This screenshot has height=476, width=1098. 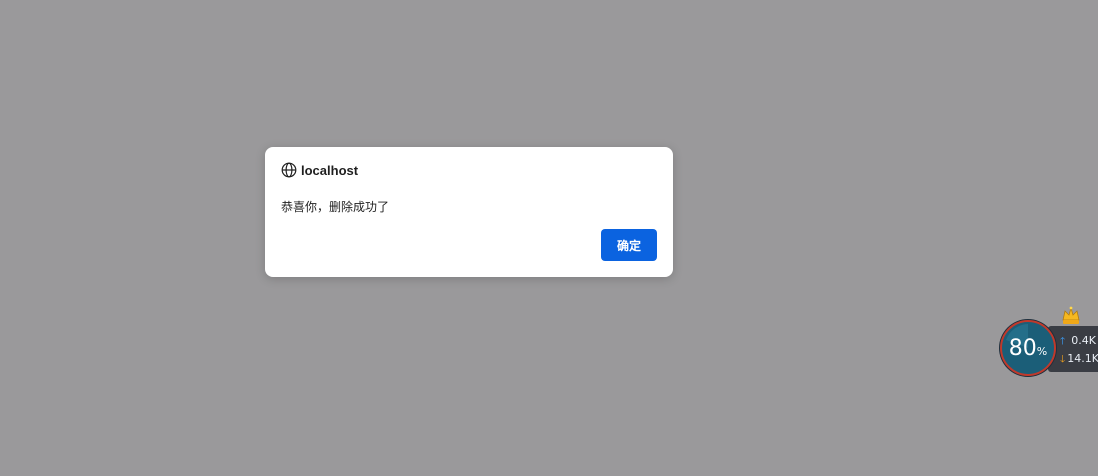 I want to click on upload-arrow-icon: 🡑, so click(x=1063, y=341).